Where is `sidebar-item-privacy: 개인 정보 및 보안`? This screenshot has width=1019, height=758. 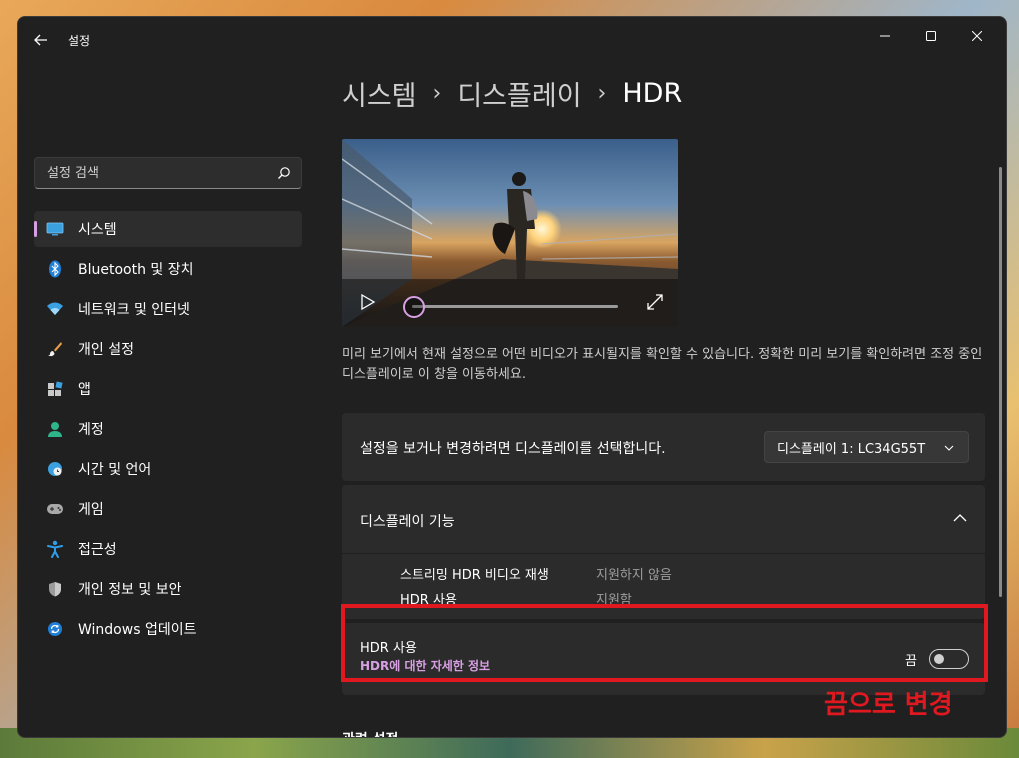 sidebar-item-privacy: 개인 정보 및 보안 is located at coordinates (168, 589).